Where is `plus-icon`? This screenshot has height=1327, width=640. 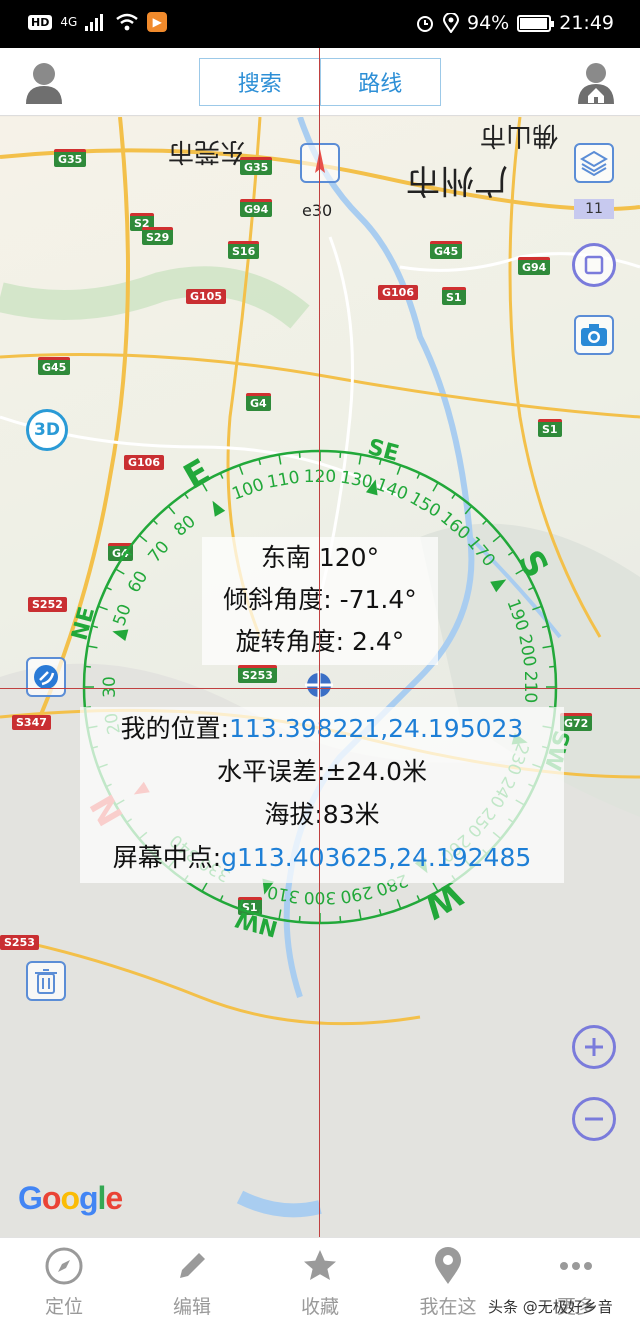
plus-icon is located at coordinates (594, 1047).